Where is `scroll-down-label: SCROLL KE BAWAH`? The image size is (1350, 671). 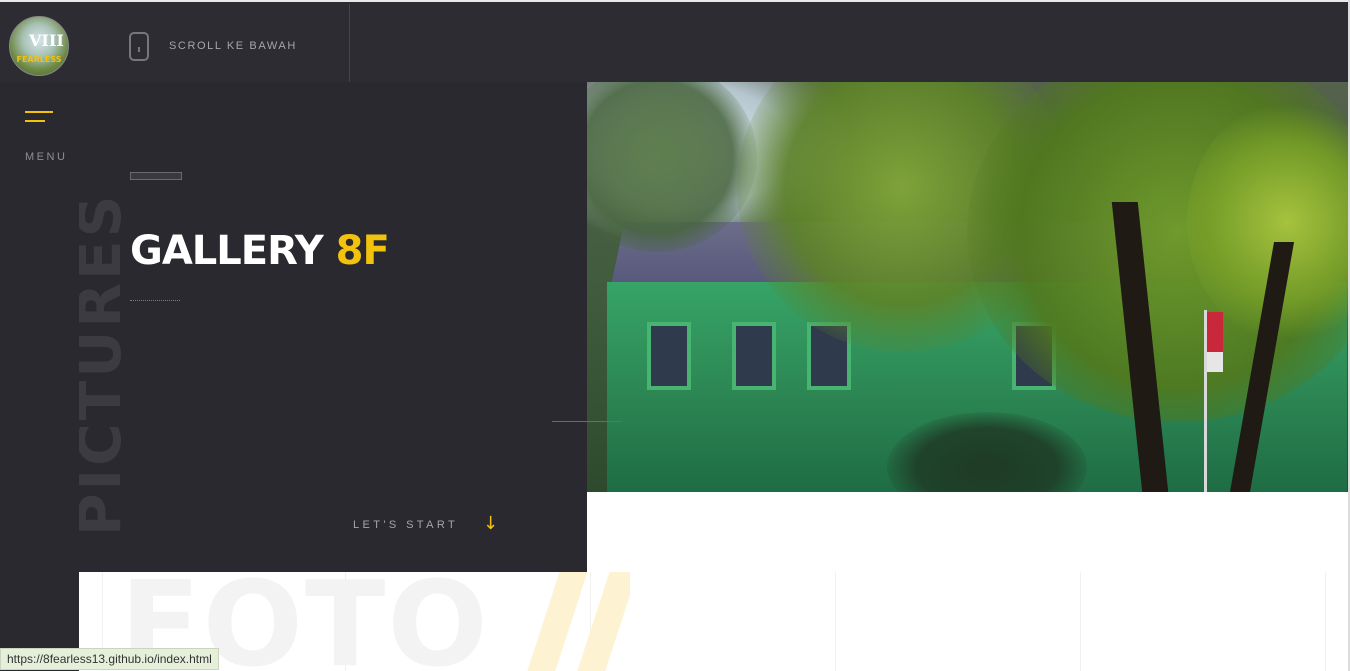
scroll-down-label: SCROLL KE BAWAH is located at coordinates (233, 46).